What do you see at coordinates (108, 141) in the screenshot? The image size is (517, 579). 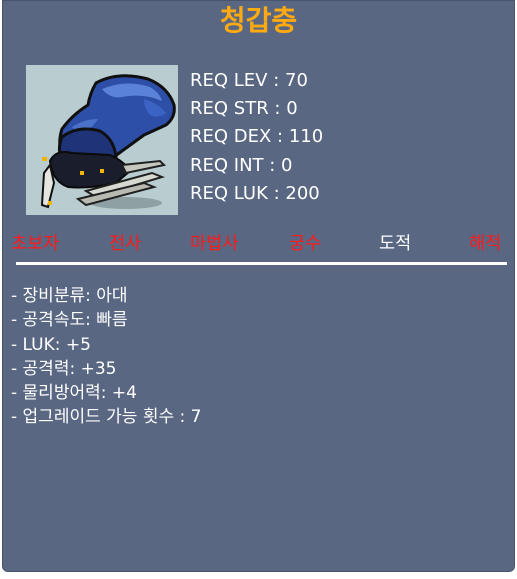 I see `blue-beetle-claw-icon` at bounding box center [108, 141].